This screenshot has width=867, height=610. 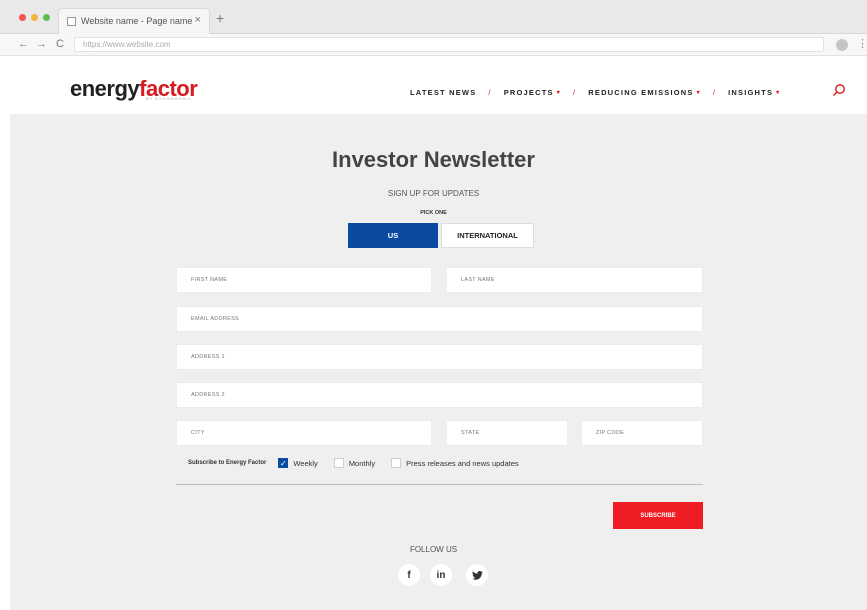 I want to click on nav-item-reducing-emissions: REDUCING EMISSIONS, so click(x=640, y=92).